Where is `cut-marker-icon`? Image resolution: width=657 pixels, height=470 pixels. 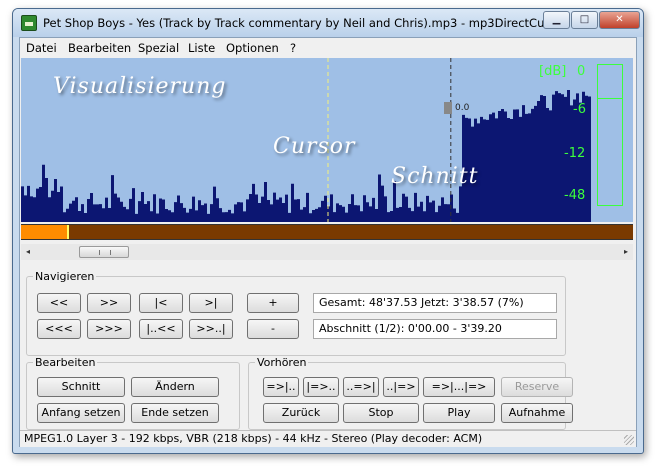 cut-marker-icon is located at coordinates (448, 108).